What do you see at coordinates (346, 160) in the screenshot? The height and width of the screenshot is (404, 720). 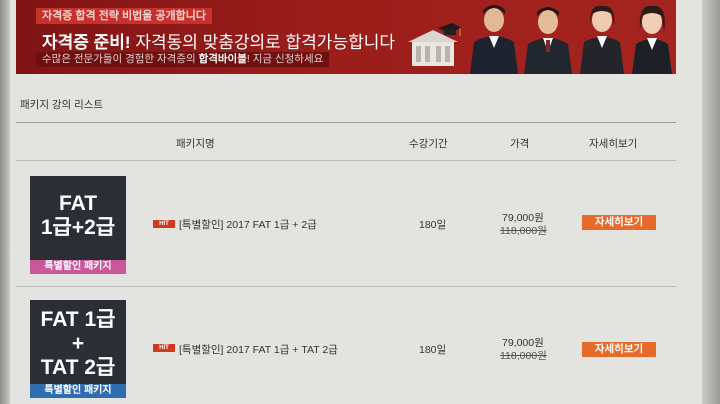 I see `header-divider` at bounding box center [346, 160].